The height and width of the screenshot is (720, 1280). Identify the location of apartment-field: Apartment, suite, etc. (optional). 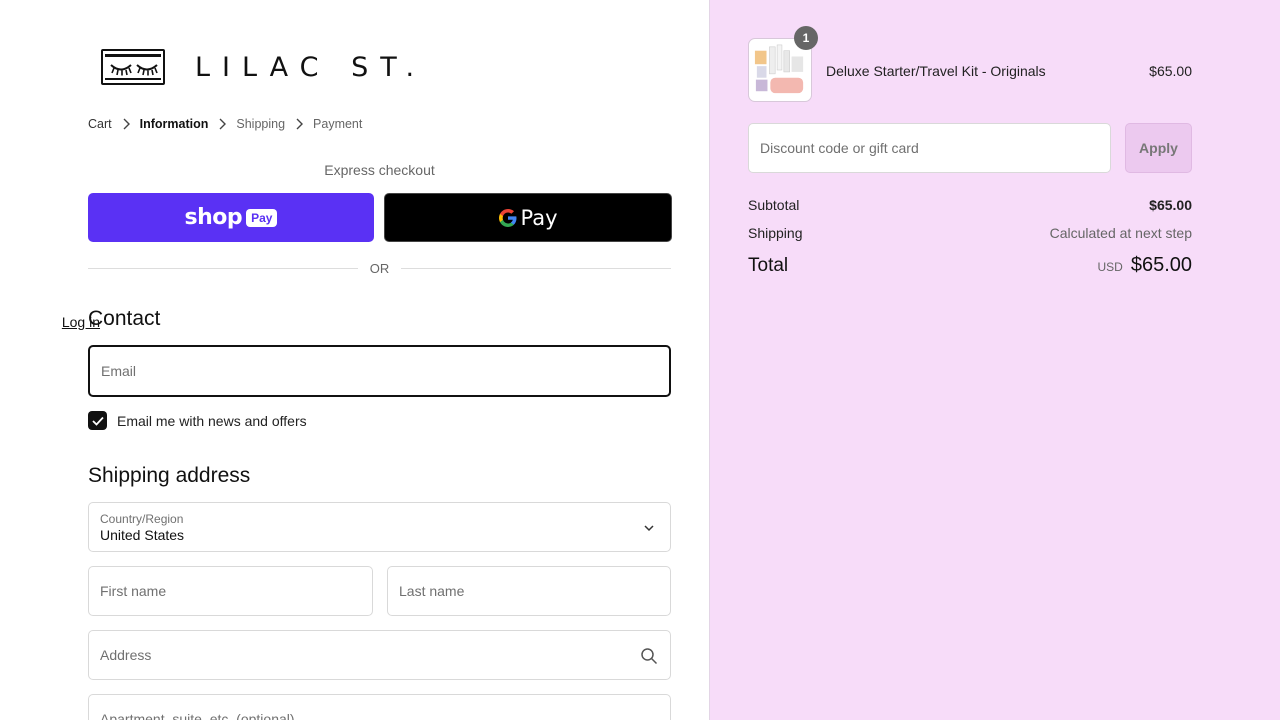
(379, 707).